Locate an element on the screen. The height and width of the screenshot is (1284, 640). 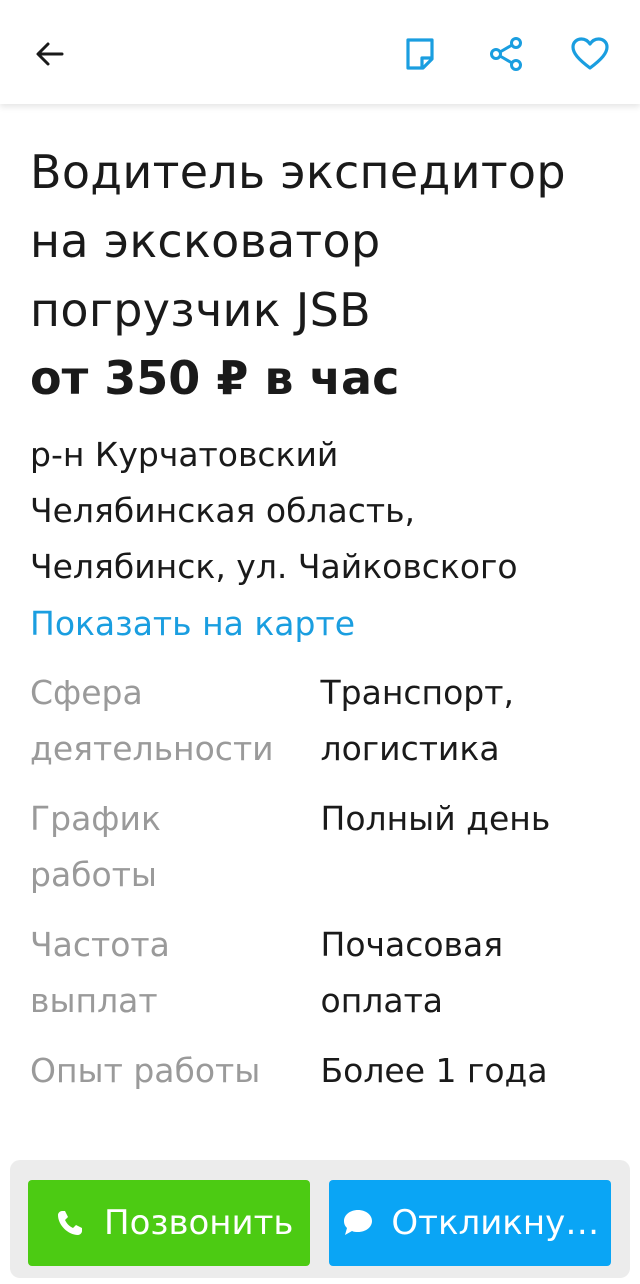
detail-value-line: Полный день is located at coordinates (435, 818).